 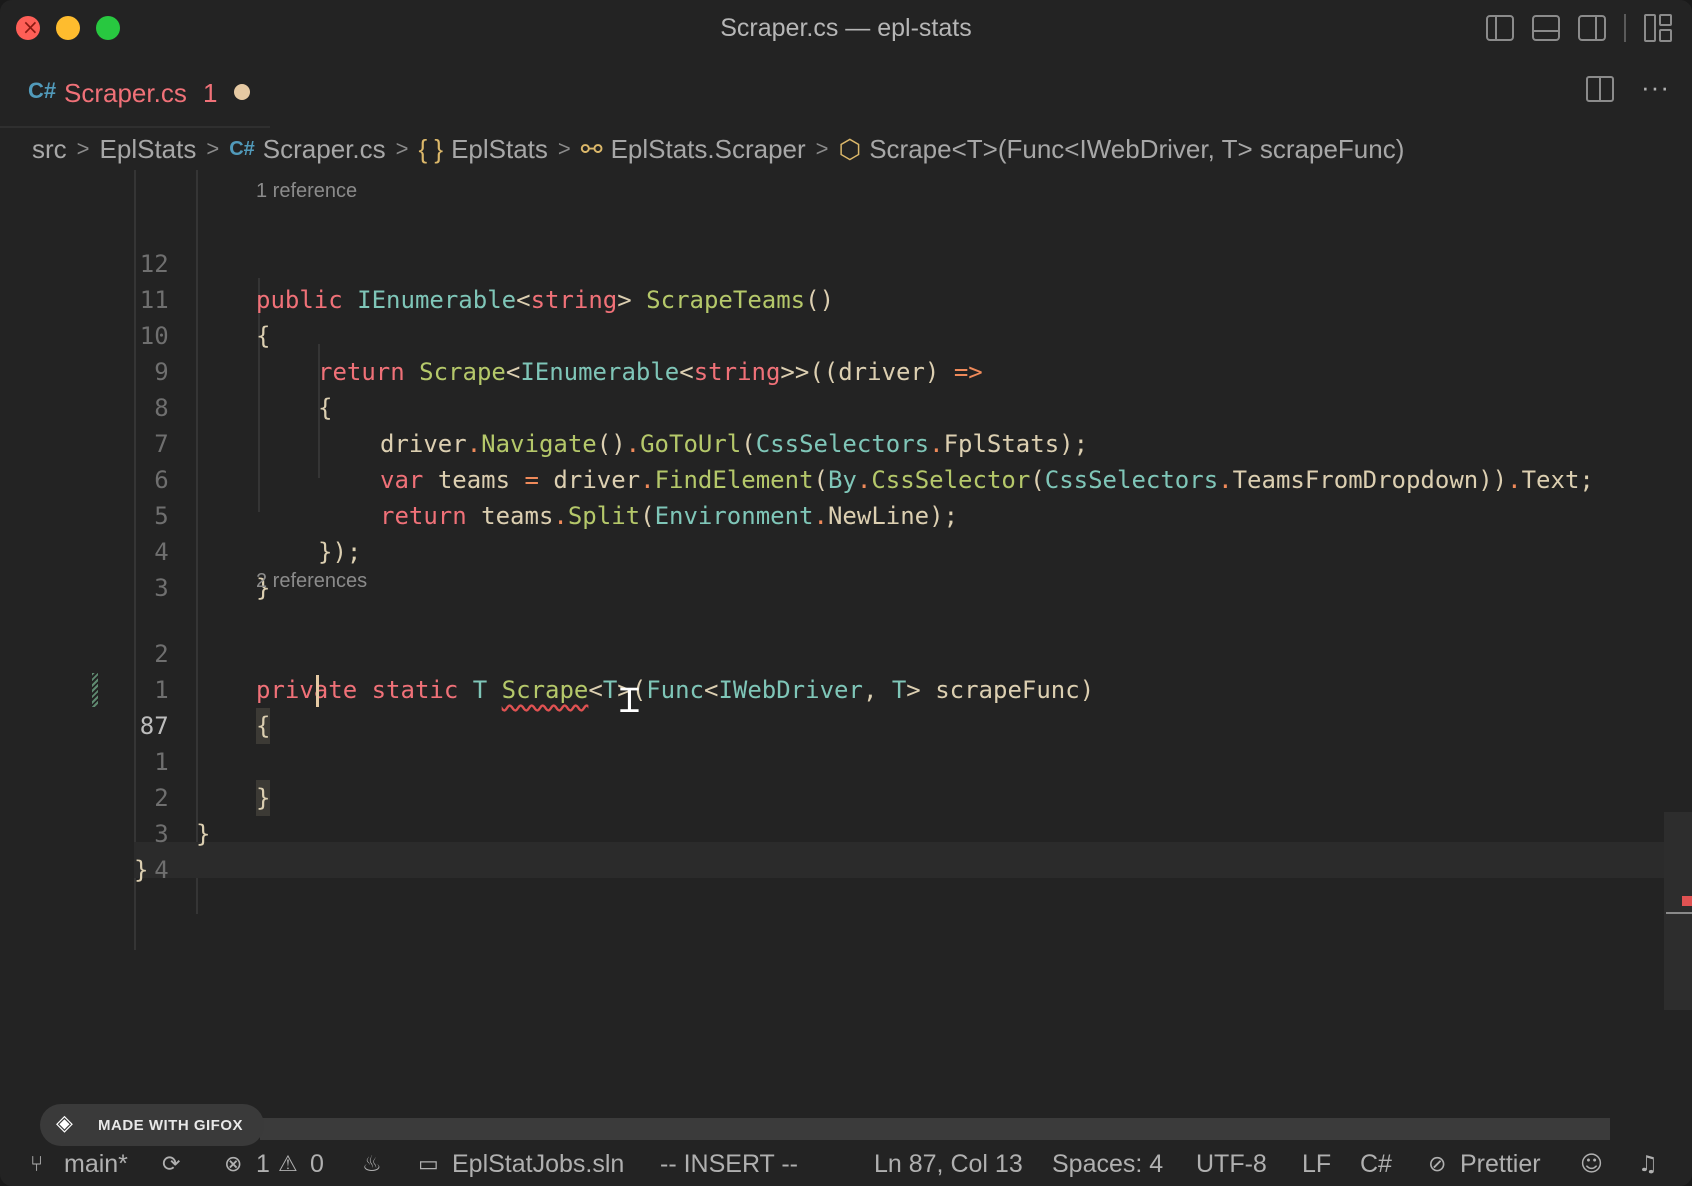 I want to click on tab-bar: C# Scraper.cs 1 ···, so click(x=846, y=93).